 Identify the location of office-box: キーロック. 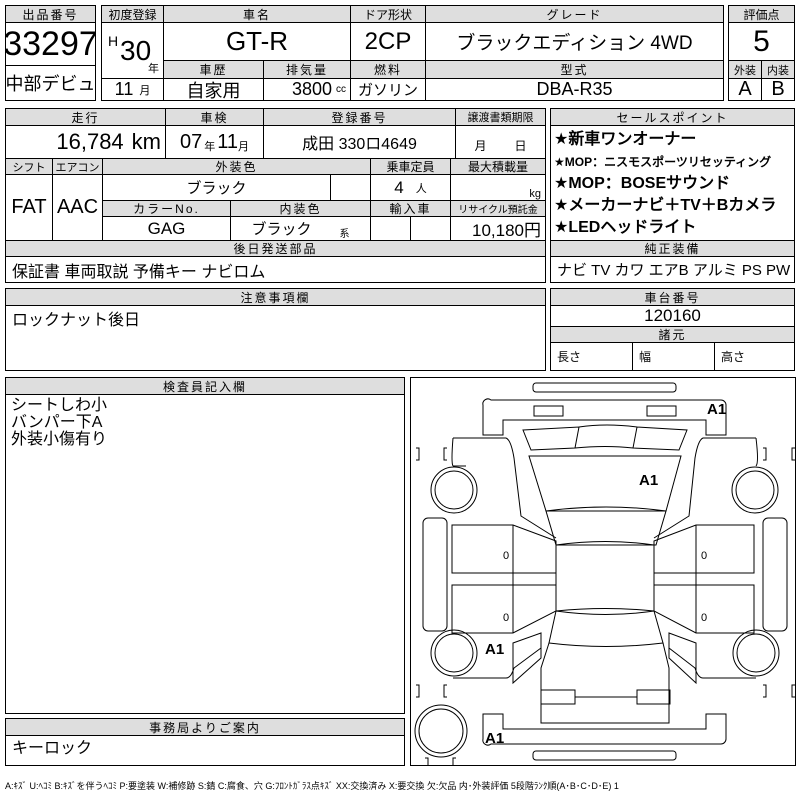
(205, 750).